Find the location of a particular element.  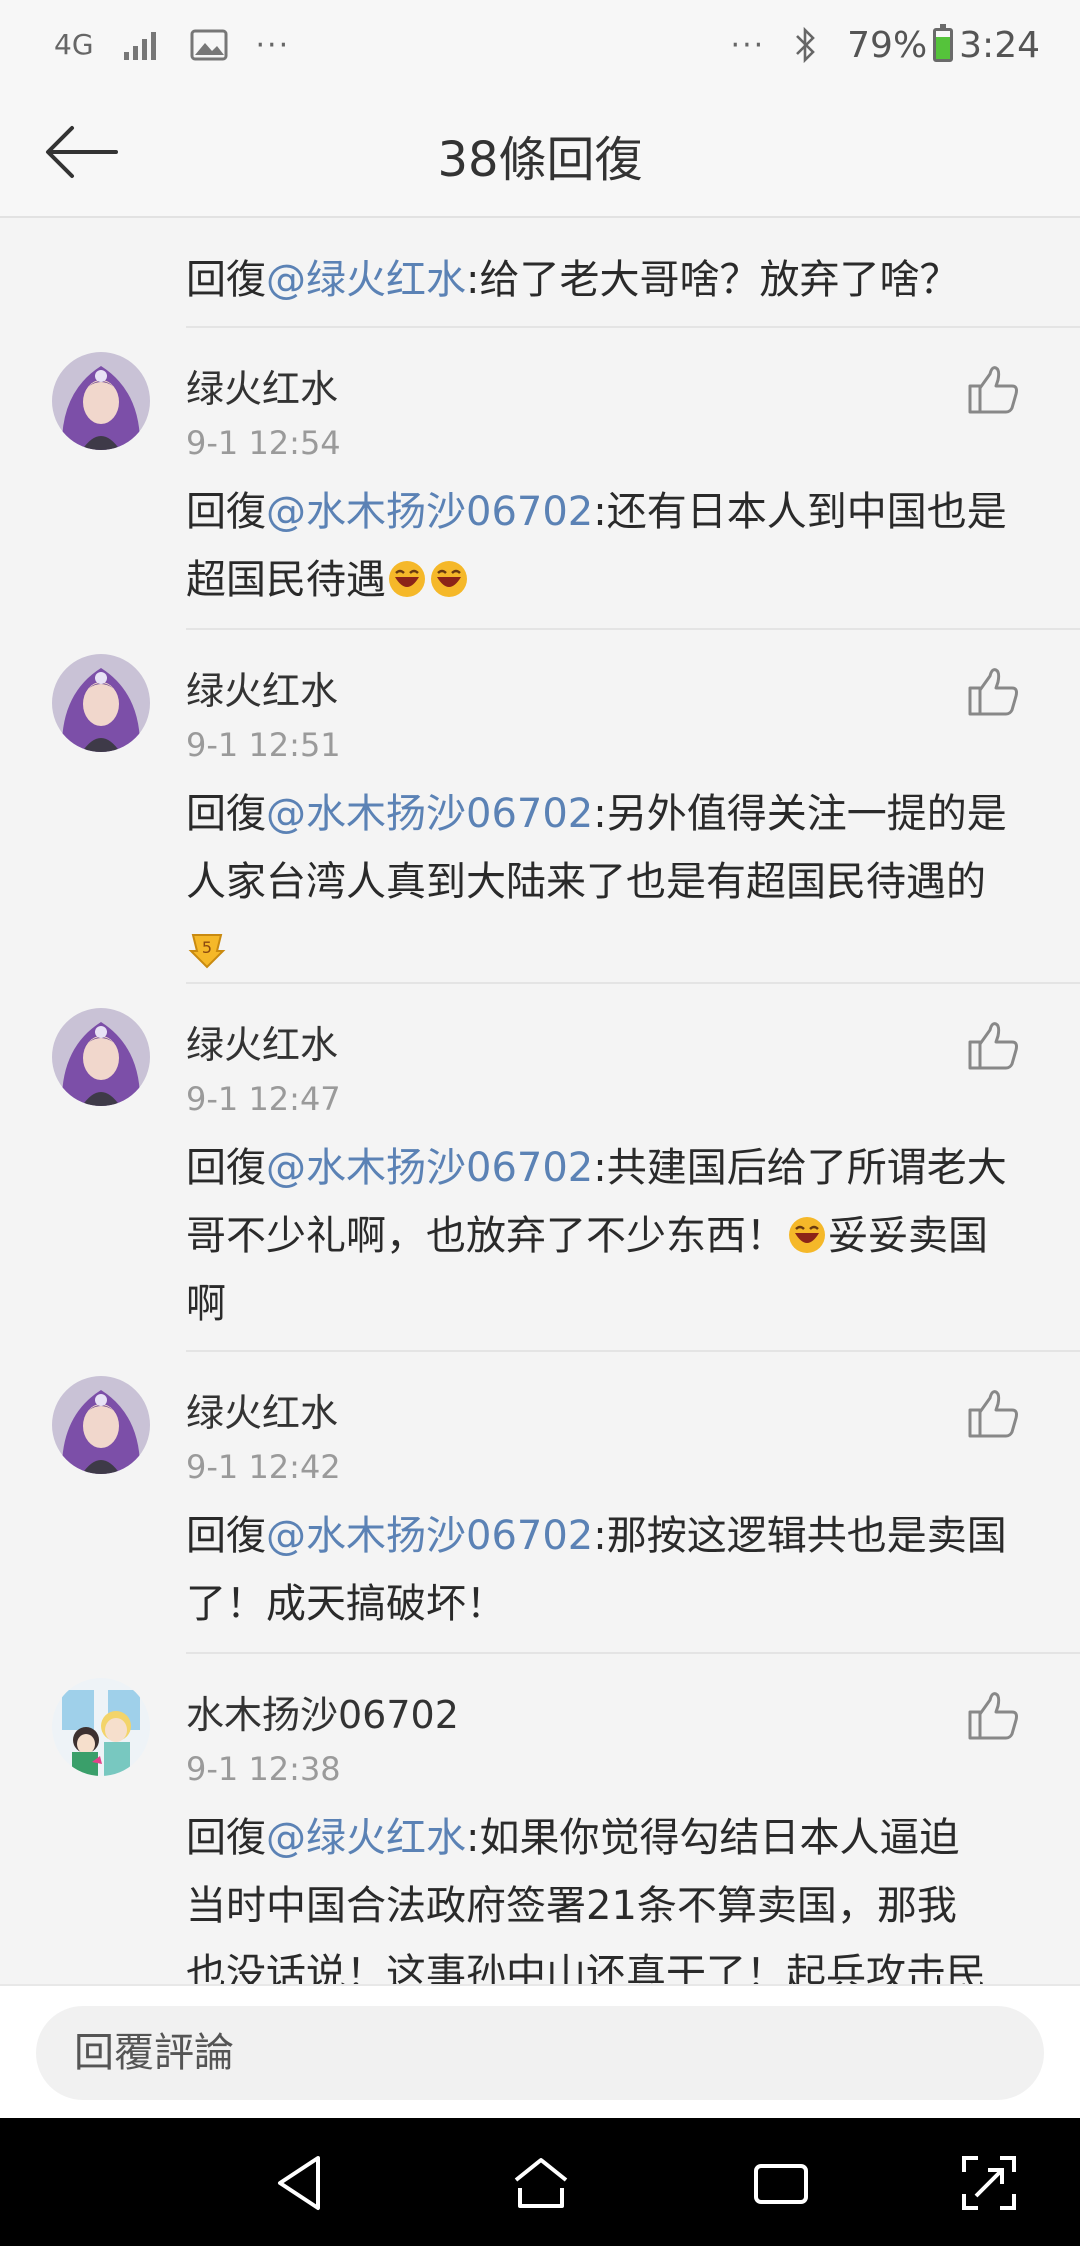

nav-back-button is located at coordinates (301, 2183).